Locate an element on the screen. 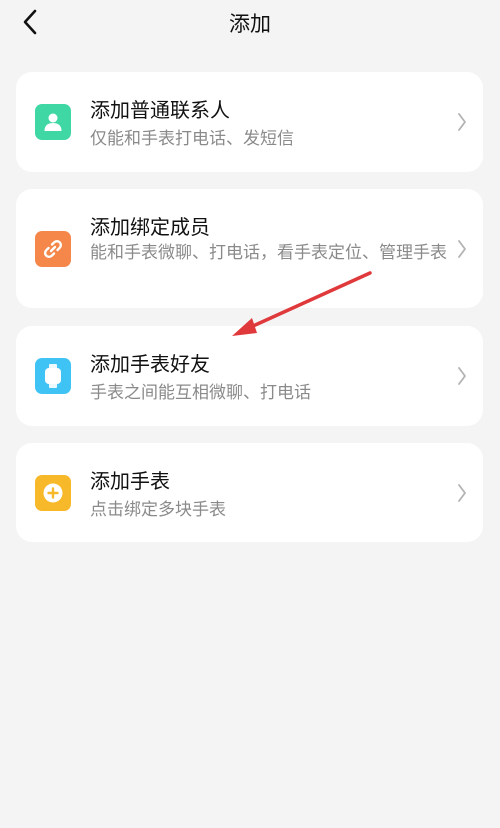 The height and width of the screenshot is (828, 500). add-member-card: 添加绑定成员 能和手表微聊、打电话，看手表定位、管理手表 is located at coordinates (249, 248).